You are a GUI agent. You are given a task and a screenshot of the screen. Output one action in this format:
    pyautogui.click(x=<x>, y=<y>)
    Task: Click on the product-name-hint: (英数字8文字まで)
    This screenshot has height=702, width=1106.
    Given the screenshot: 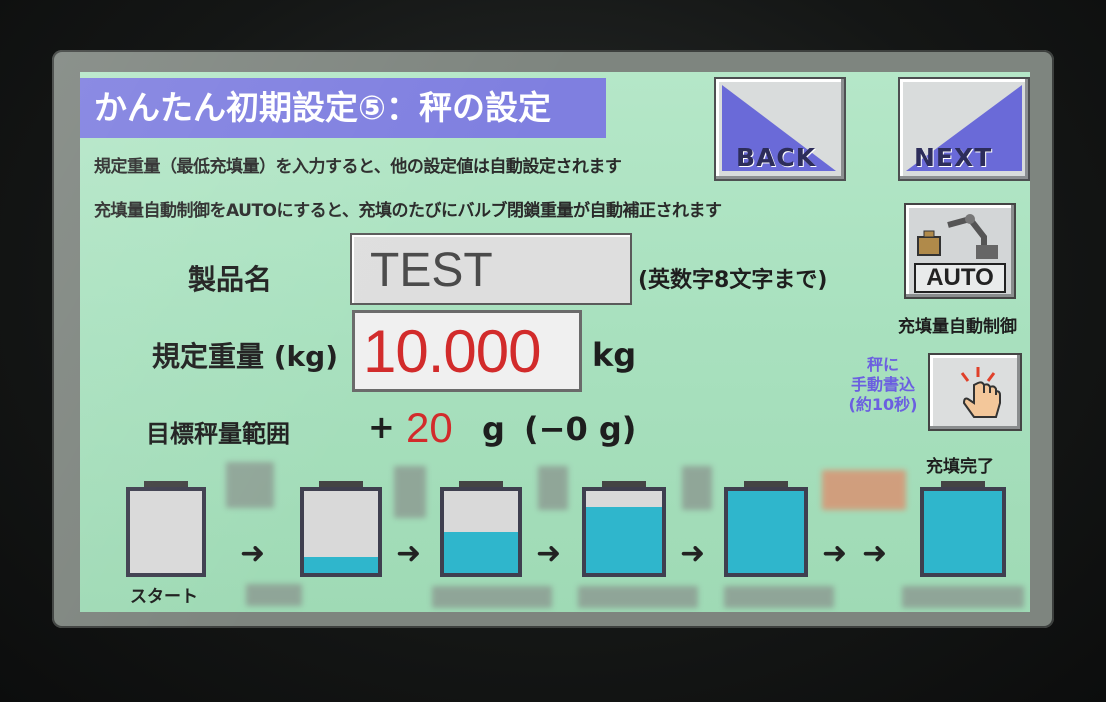 What is the action you would take?
    pyautogui.click(x=733, y=280)
    